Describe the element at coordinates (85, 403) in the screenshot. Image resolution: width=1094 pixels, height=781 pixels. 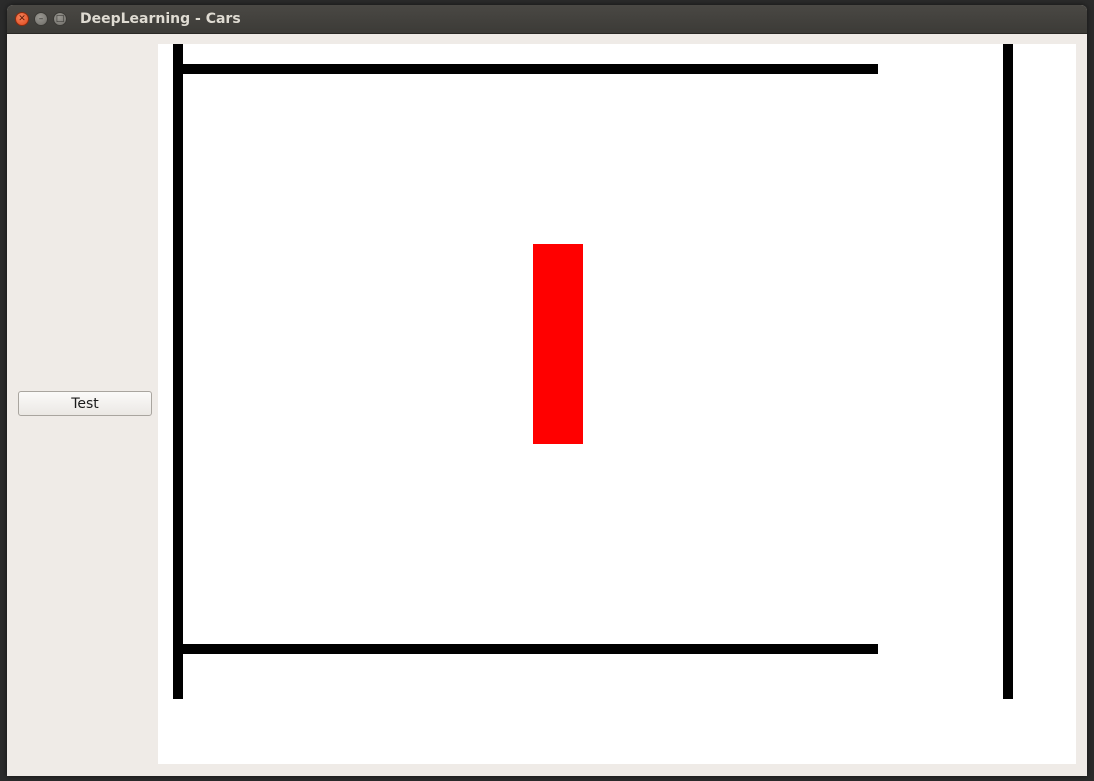
I see `test-button: Test` at that location.